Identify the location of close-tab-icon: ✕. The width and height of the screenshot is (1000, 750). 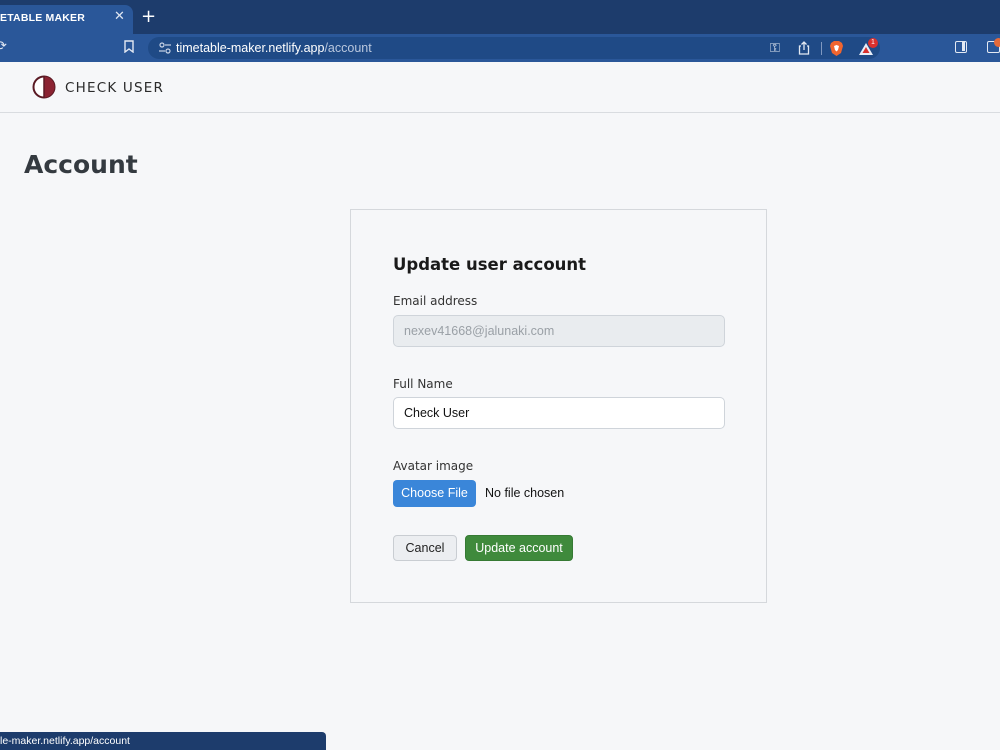
(119, 16).